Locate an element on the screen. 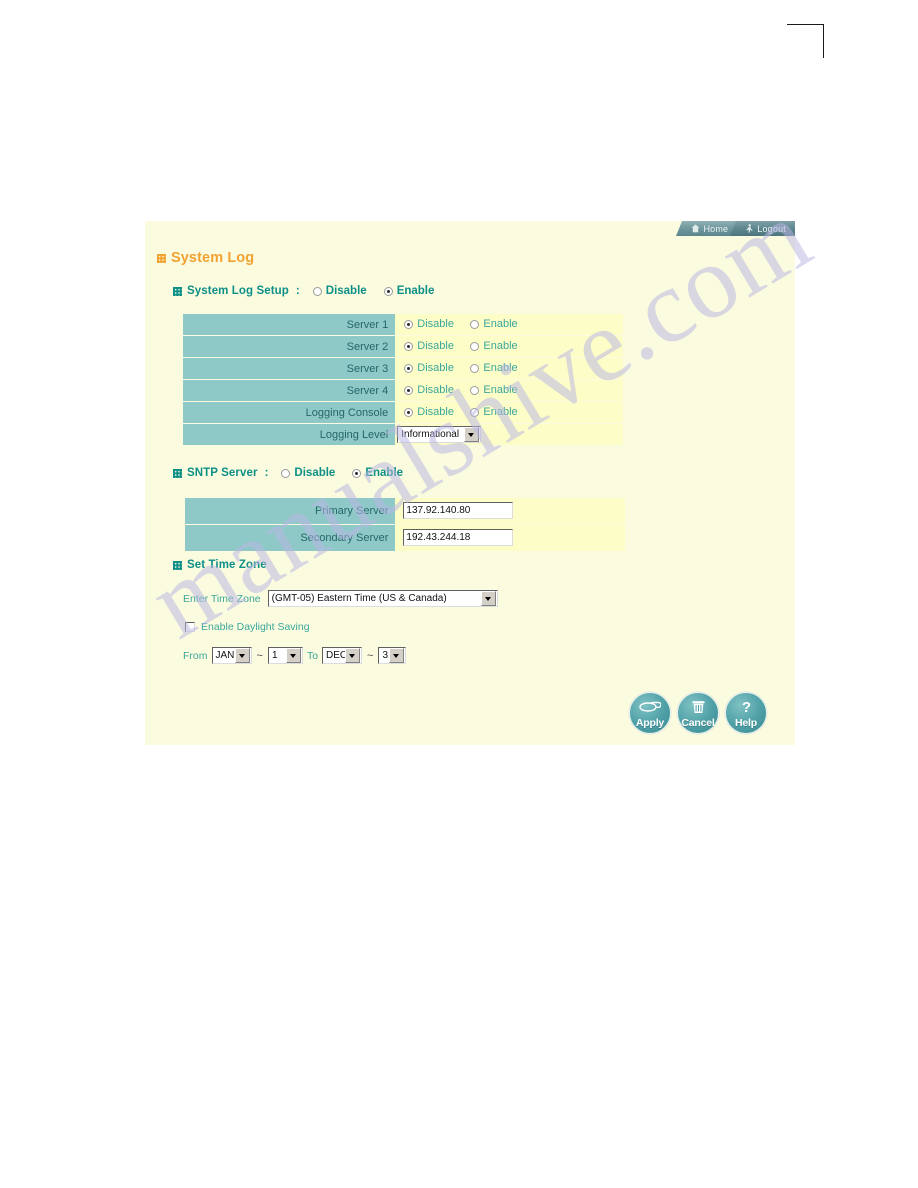  server2-radio-enable: Enable is located at coordinates (494, 346).